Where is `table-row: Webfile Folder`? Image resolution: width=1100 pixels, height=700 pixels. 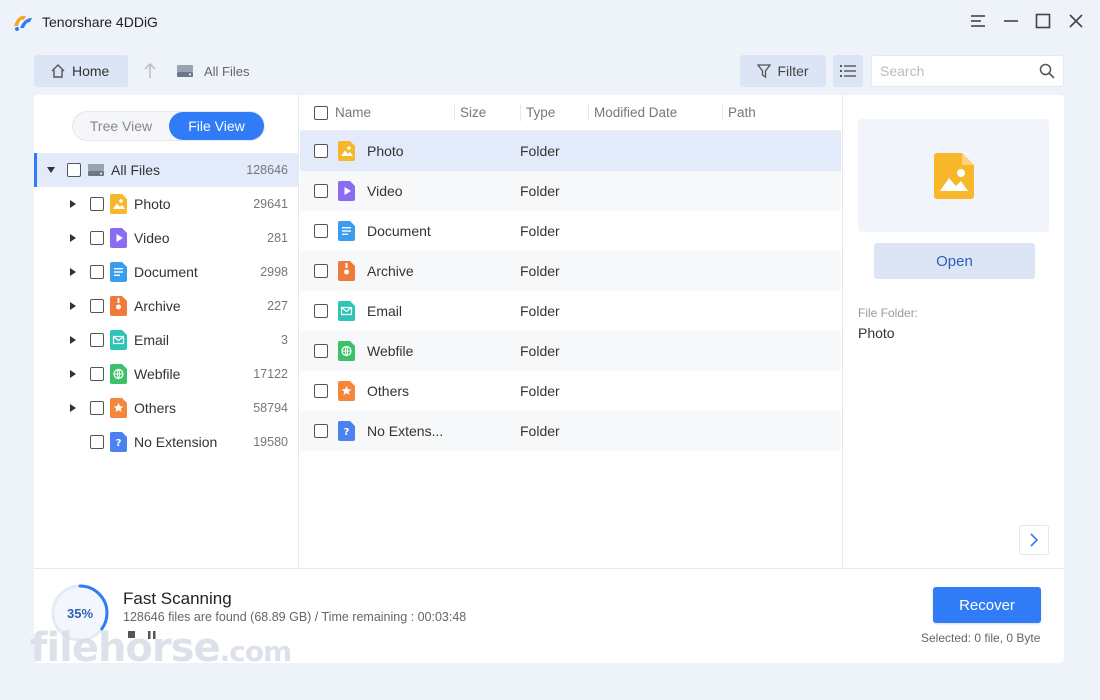
table-row: Webfile Folder is located at coordinates (570, 351).